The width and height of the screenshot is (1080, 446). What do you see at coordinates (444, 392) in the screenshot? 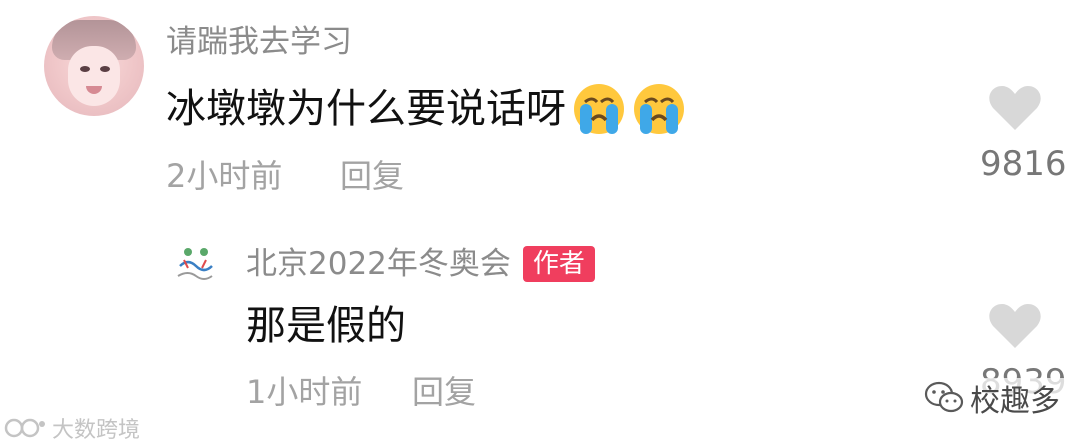
I see `reply-reply-button: 回复` at bounding box center [444, 392].